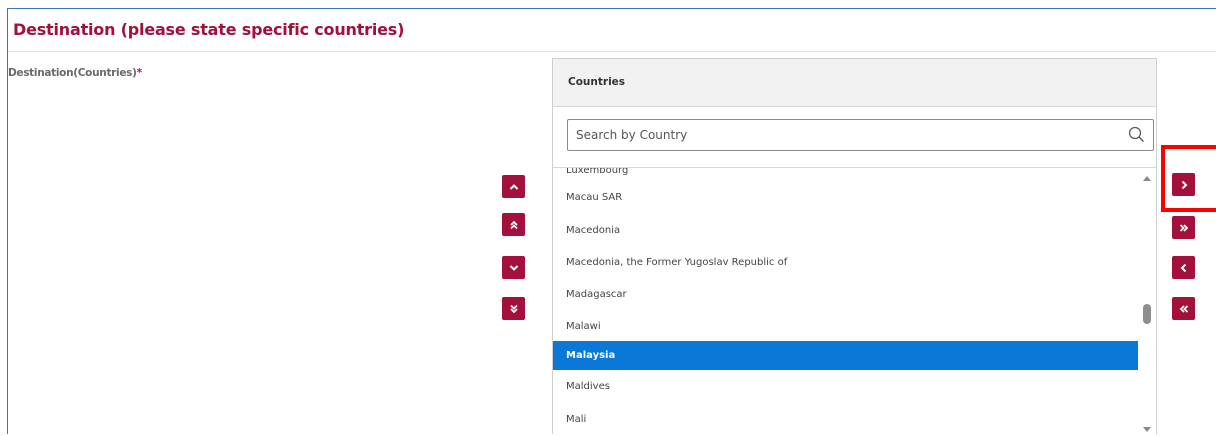 The image size is (1216, 436). I want to click on double-chevron-right-icon, so click(1183, 227).